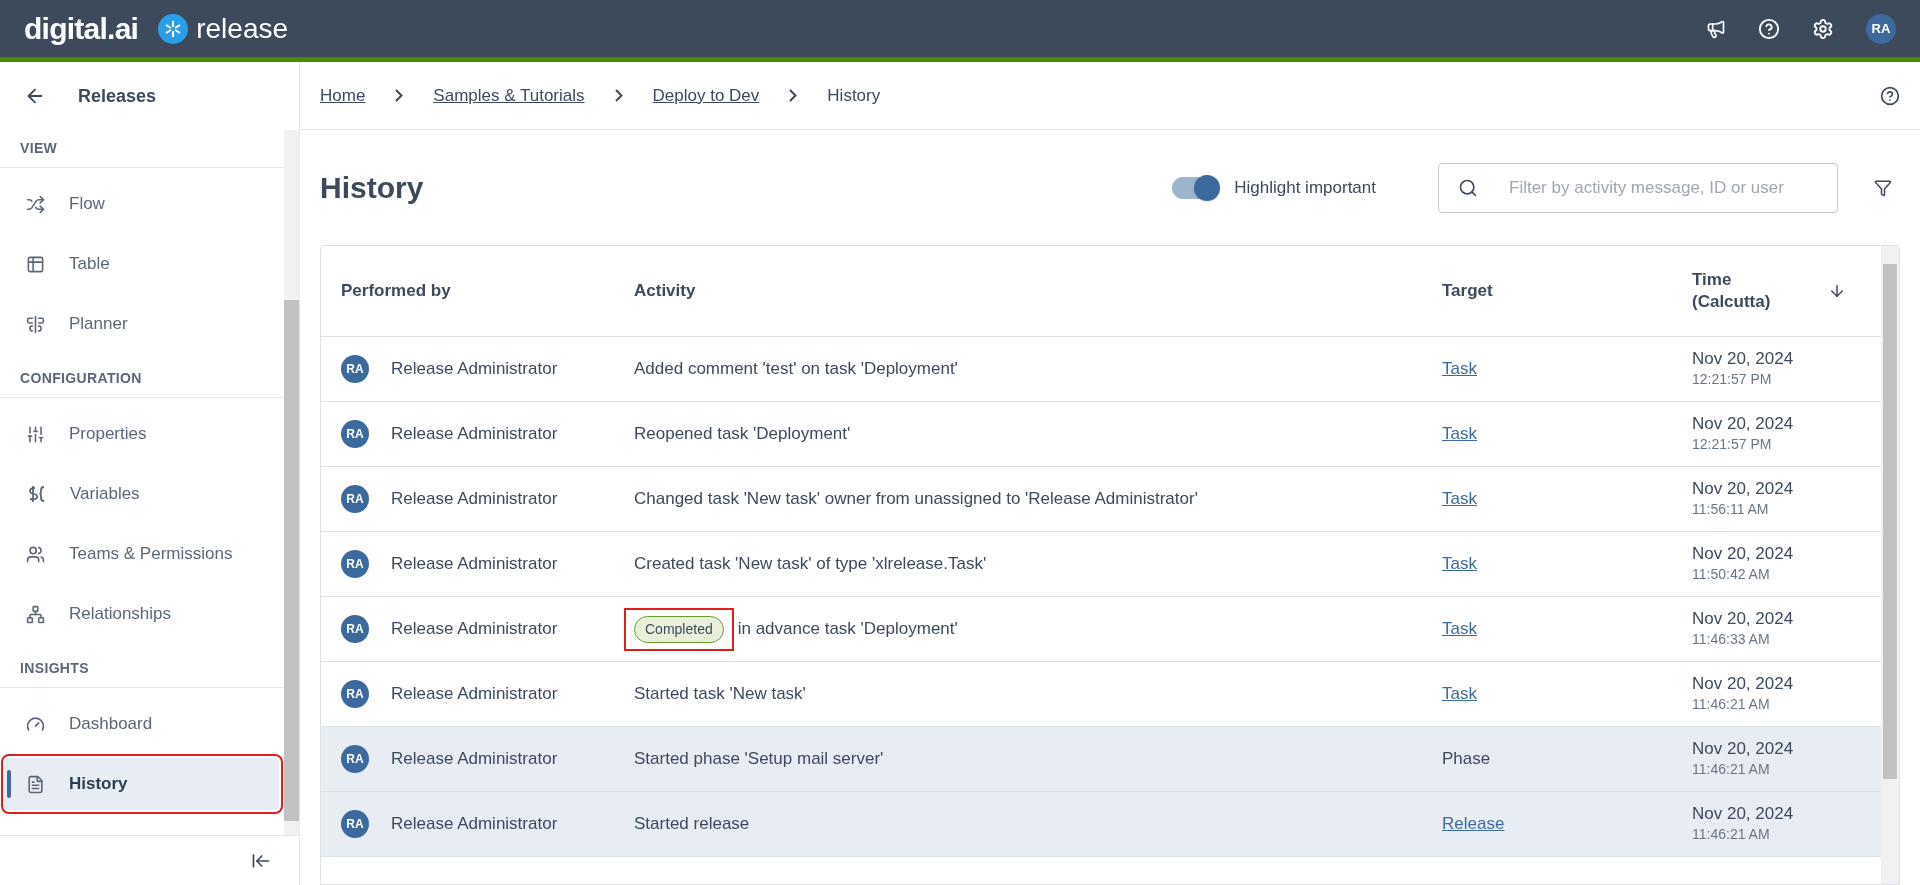  What do you see at coordinates (1716, 28) in the screenshot?
I see `megaphone-icon` at bounding box center [1716, 28].